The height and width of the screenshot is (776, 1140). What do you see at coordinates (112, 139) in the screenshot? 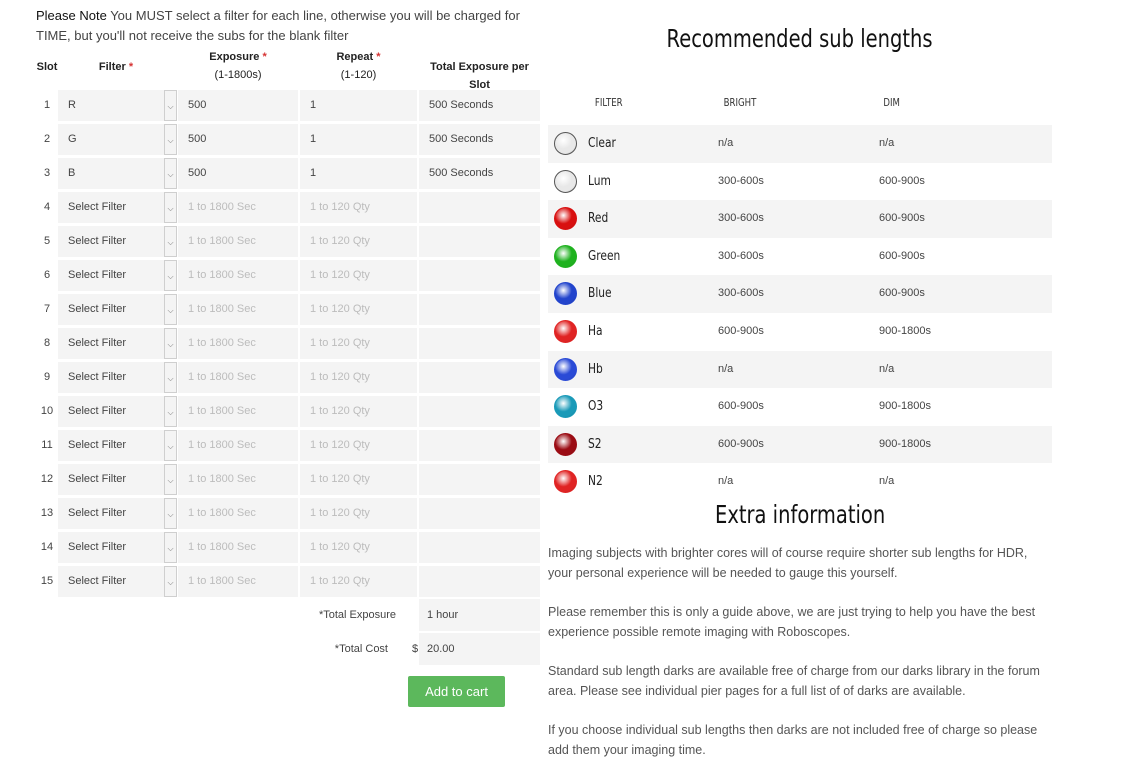
I see `filter-select: G` at bounding box center [112, 139].